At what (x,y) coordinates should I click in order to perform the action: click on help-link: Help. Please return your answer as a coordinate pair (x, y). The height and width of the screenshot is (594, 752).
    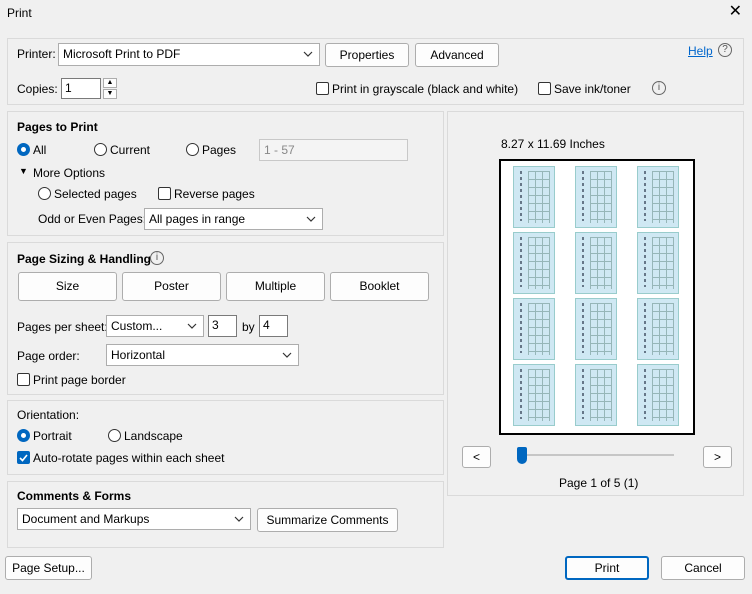
    Looking at the image, I should click on (700, 51).